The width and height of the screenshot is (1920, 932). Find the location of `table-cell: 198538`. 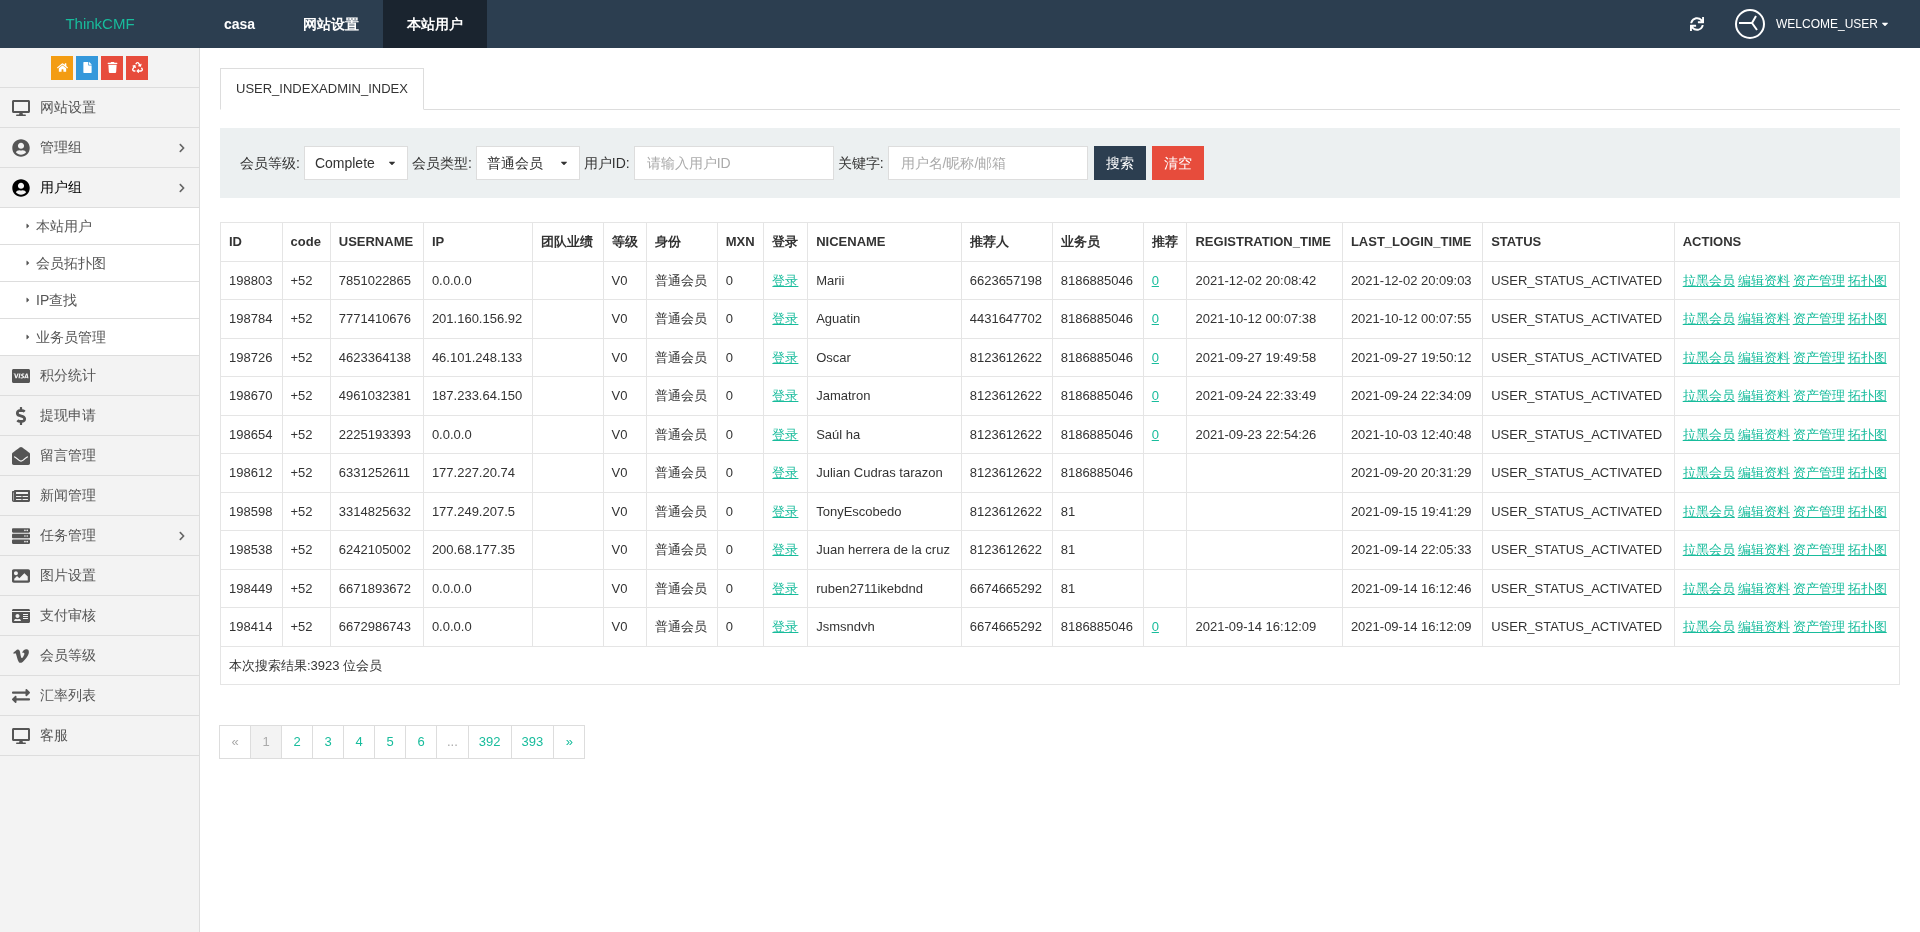

table-cell: 198538 is located at coordinates (251, 549).